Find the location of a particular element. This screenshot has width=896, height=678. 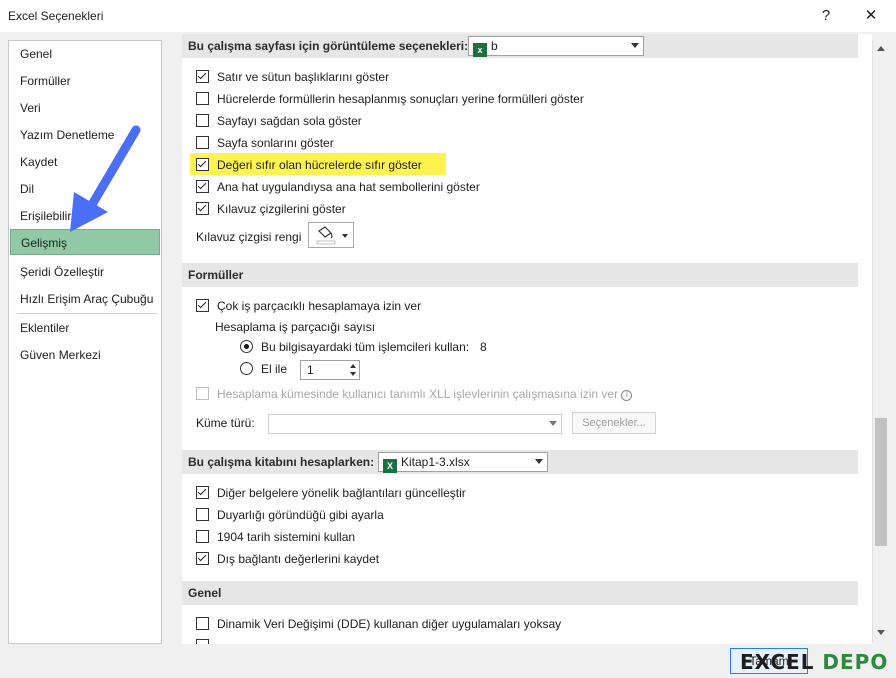

option-row-page-breaks: Sayfa sonlarını göster is located at coordinates (265, 143).